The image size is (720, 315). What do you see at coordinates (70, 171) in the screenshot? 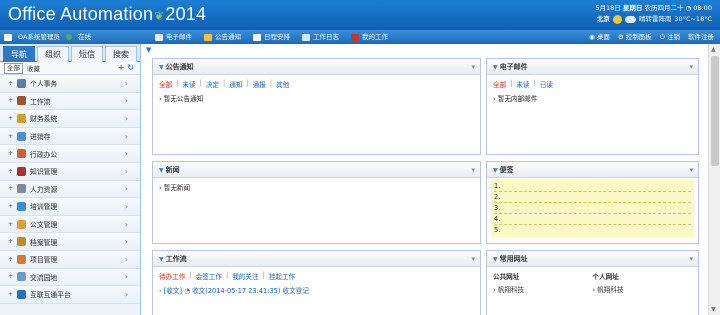
I see `nav-item-knowledge: + 知识管理 ›` at bounding box center [70, 171].